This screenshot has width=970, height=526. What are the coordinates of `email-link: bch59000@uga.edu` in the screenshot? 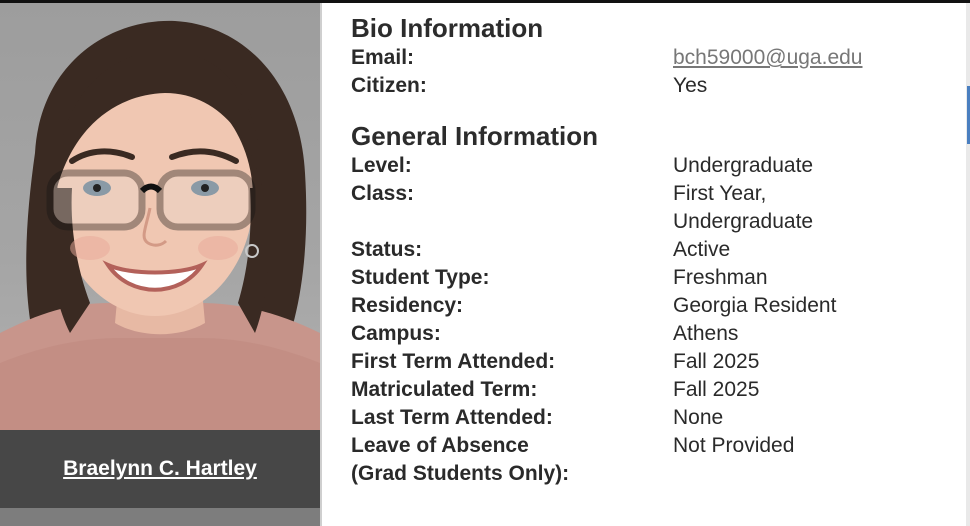 It's located at (767, 57).